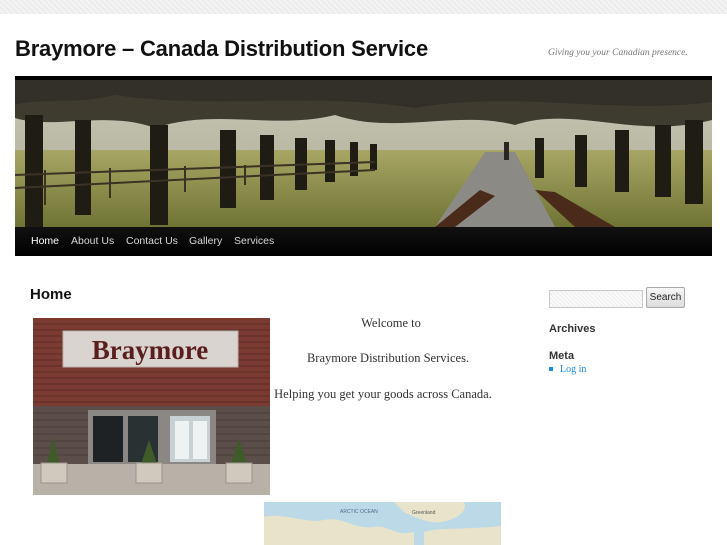 The height and width of the screenshot is (545, 727). Describe the element at coordinates (388, 358) in the screenshot. I see `welcome-line-2: Braymore Distribution Services.` at that location.